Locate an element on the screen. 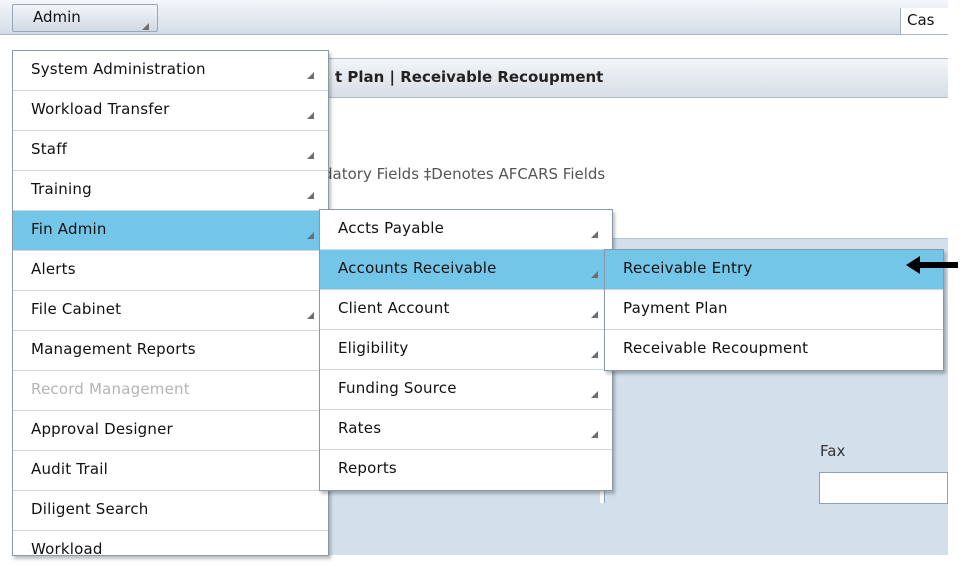 Image resolution: width=974 pixels, height=571 pixels. fax-input is located at coordinates (883, 488).